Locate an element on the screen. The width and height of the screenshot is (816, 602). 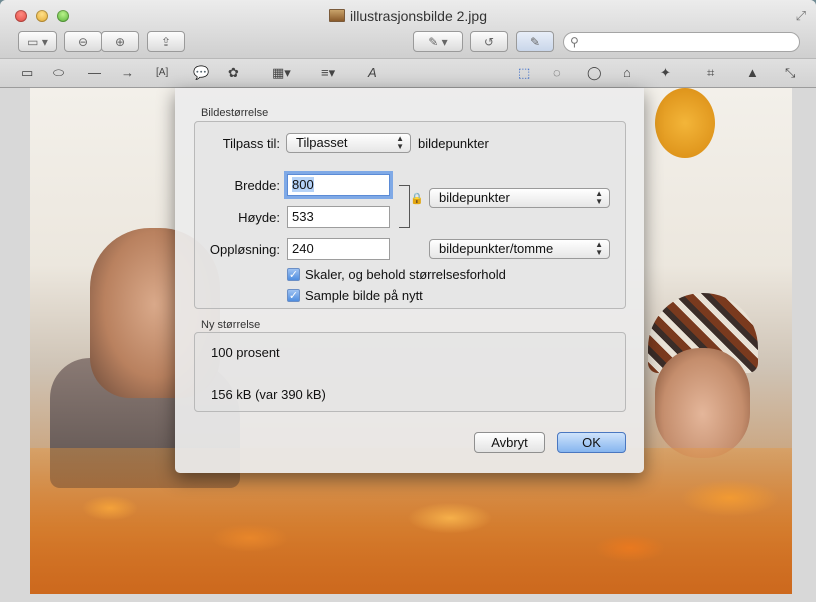
lock-icon: 🔒 is located at coordinates (417, 198).